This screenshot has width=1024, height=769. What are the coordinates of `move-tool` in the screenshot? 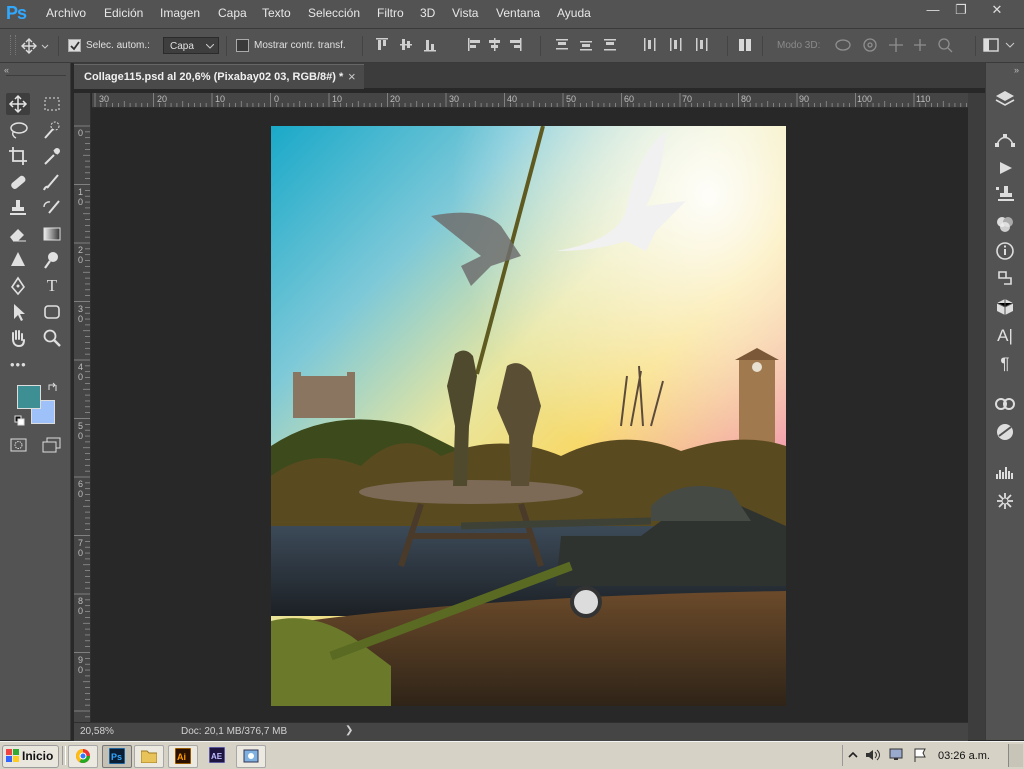 It's located at (18, 104).